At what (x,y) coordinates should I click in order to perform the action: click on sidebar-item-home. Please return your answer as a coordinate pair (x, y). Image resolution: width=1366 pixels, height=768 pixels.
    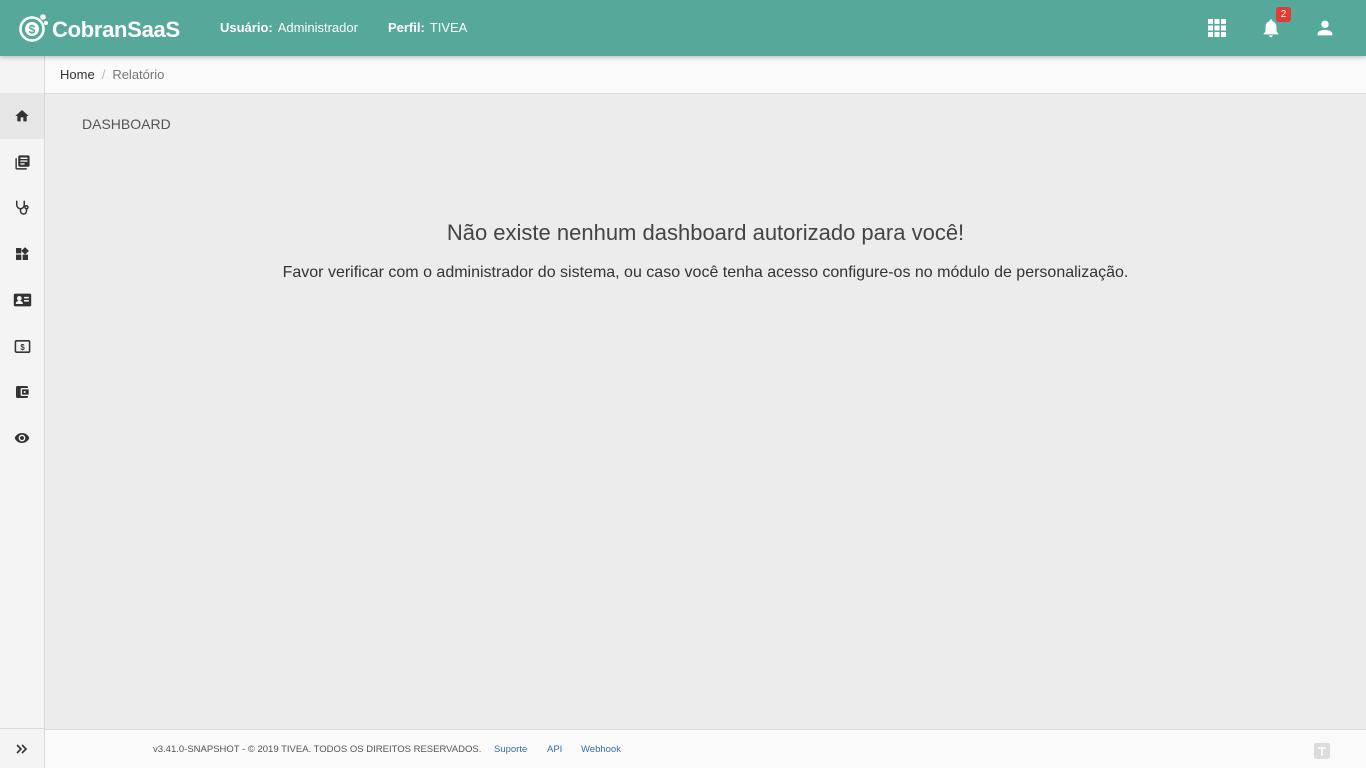
    Looking at the image, I should click on (22, 116).